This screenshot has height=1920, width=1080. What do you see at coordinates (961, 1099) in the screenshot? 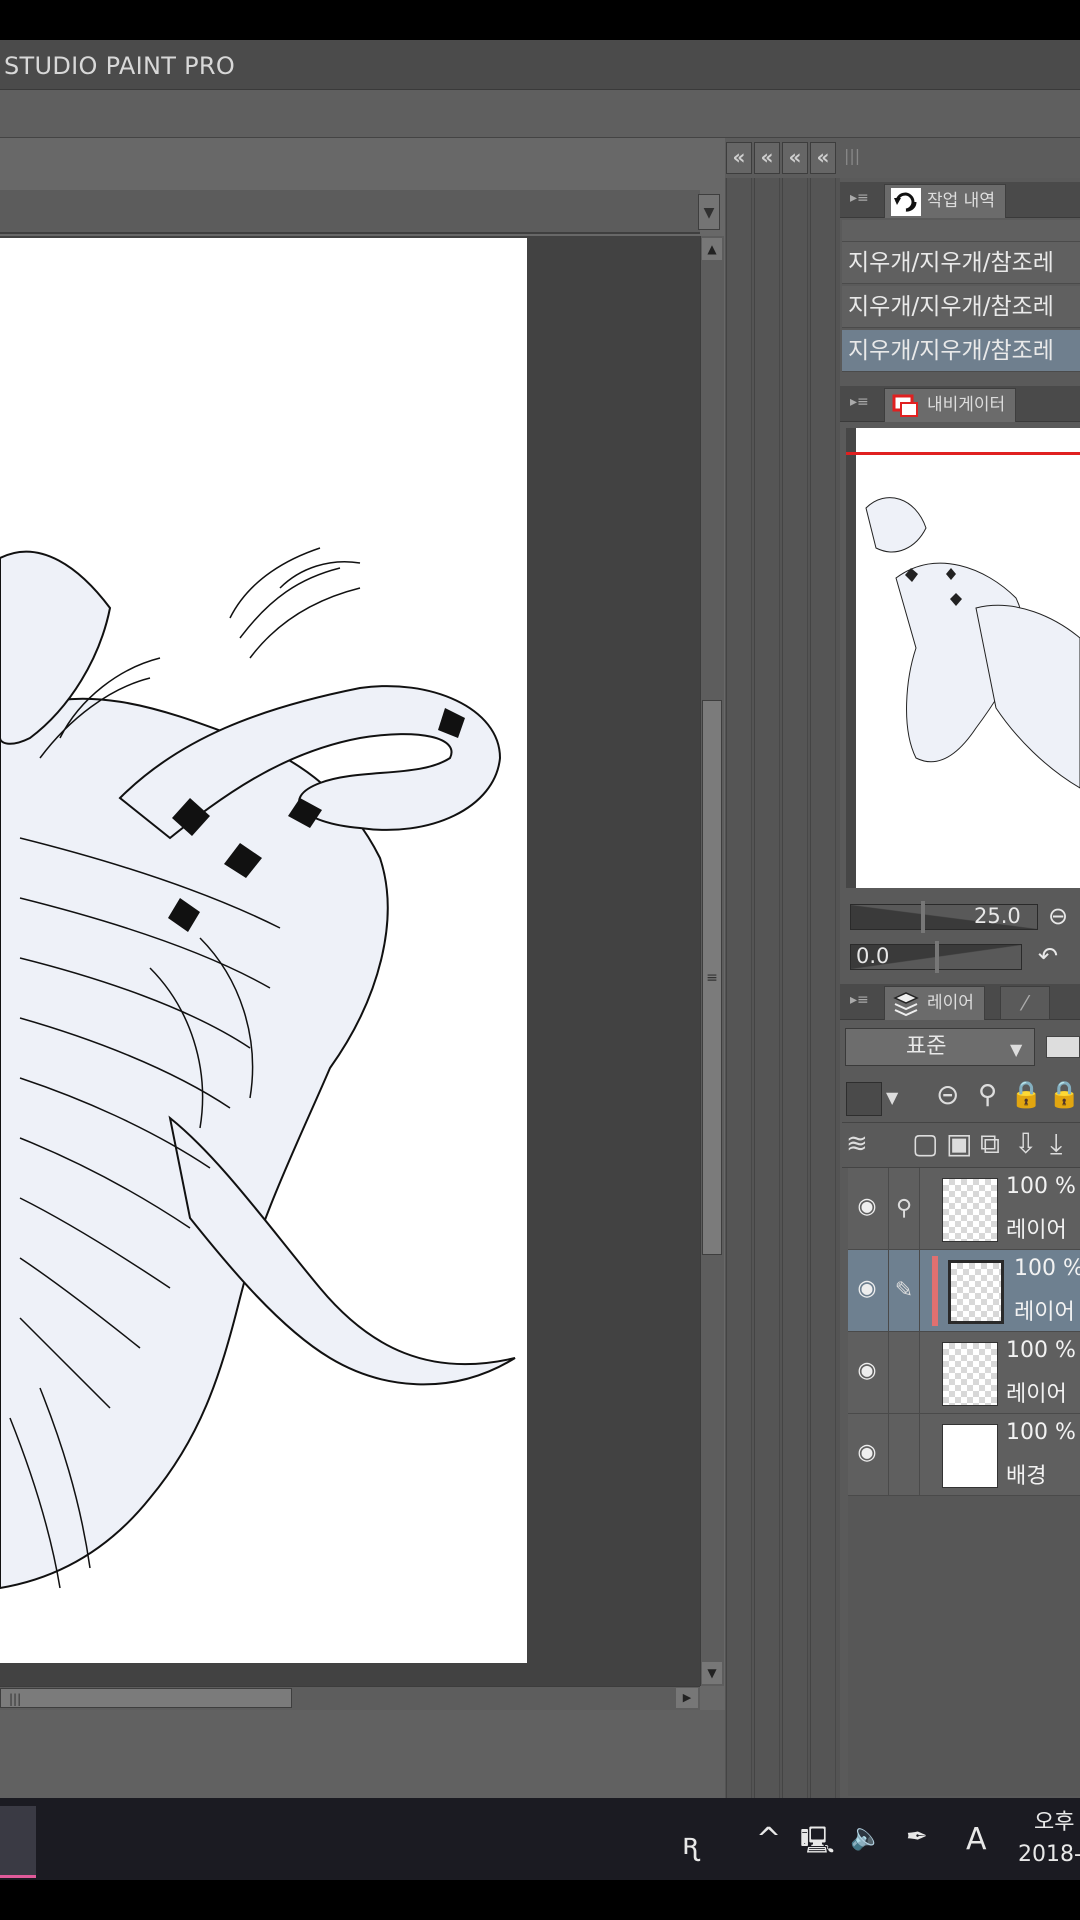
I see `layer-lock-row: ▼ ⊝ ⚲ 🔒 🔒` at bounding box center [961, 1099].